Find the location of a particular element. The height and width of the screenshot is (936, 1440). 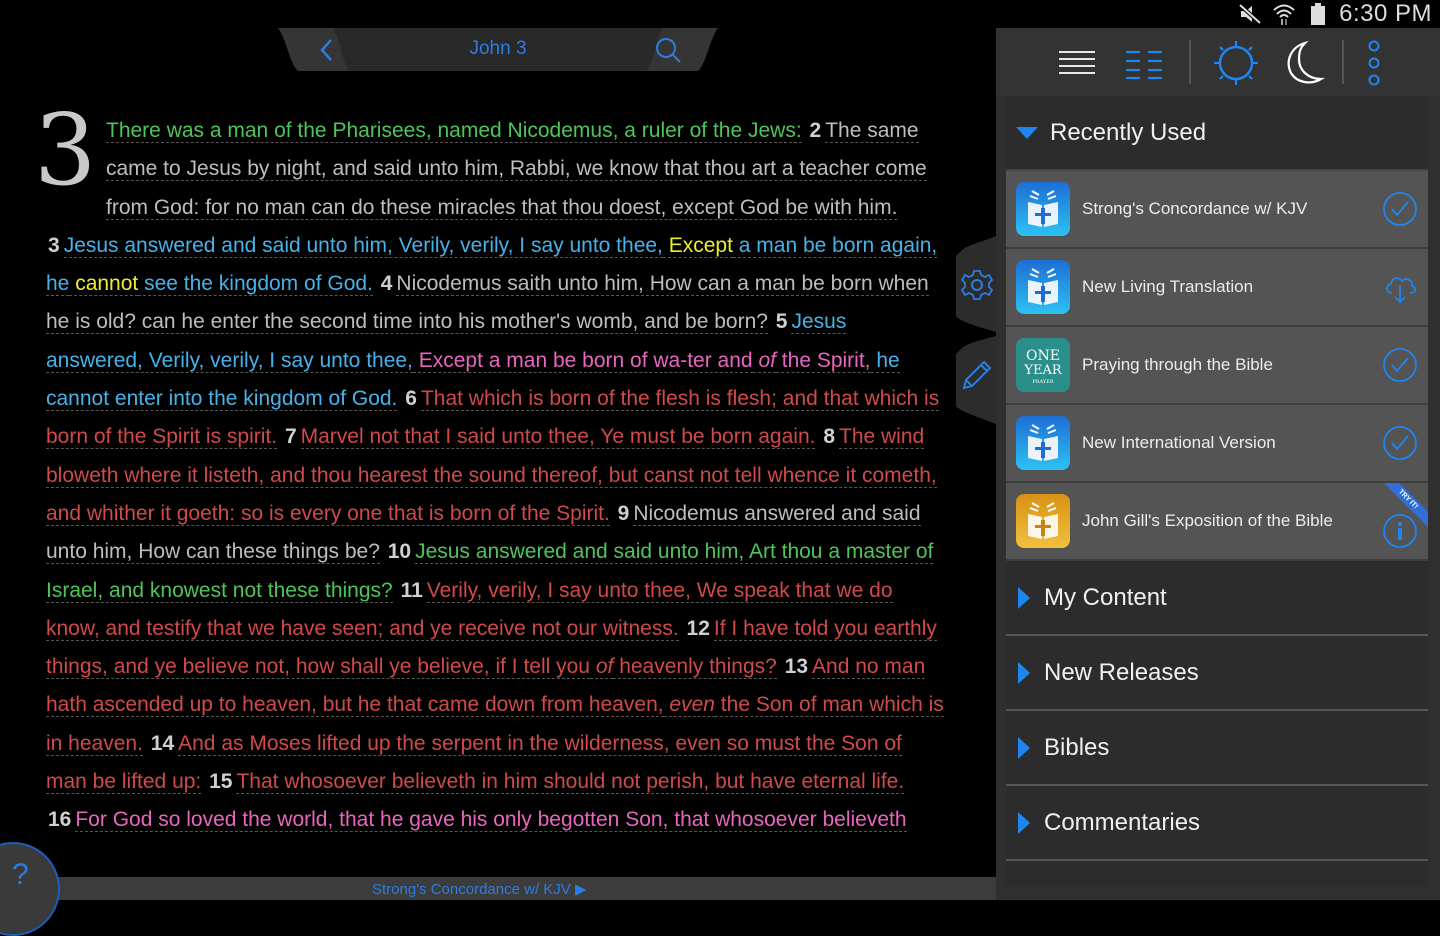

bible-gold-book-icon is located at coordinates (1043, 521).